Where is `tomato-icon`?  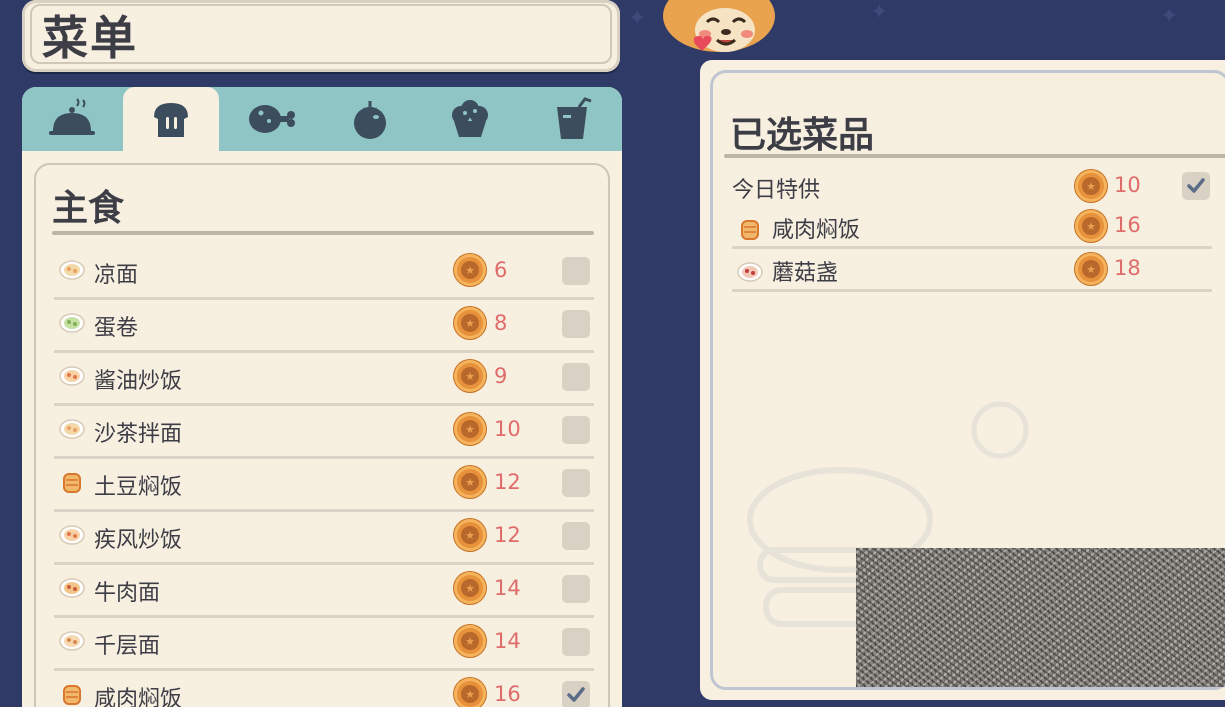 tomato-icon is located at coordinates (370, 120).